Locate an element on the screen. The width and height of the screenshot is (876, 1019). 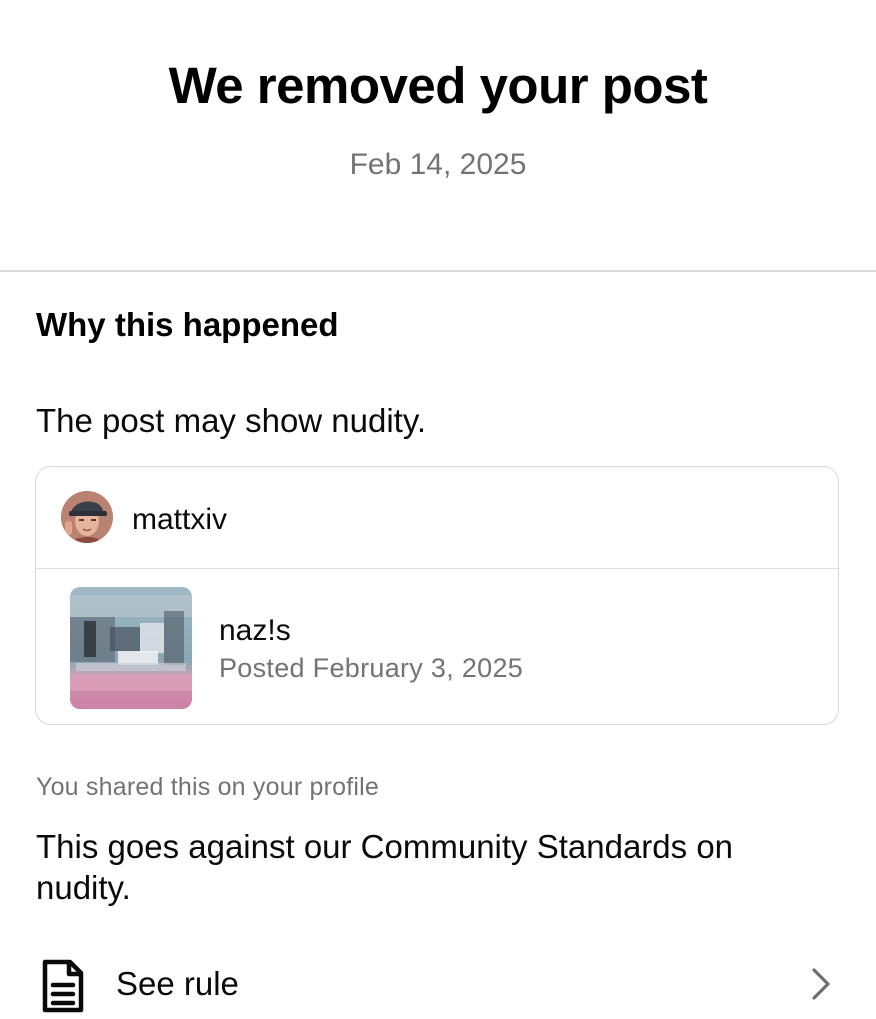
post-username: mattxiv is located at coordinates (180, 519).